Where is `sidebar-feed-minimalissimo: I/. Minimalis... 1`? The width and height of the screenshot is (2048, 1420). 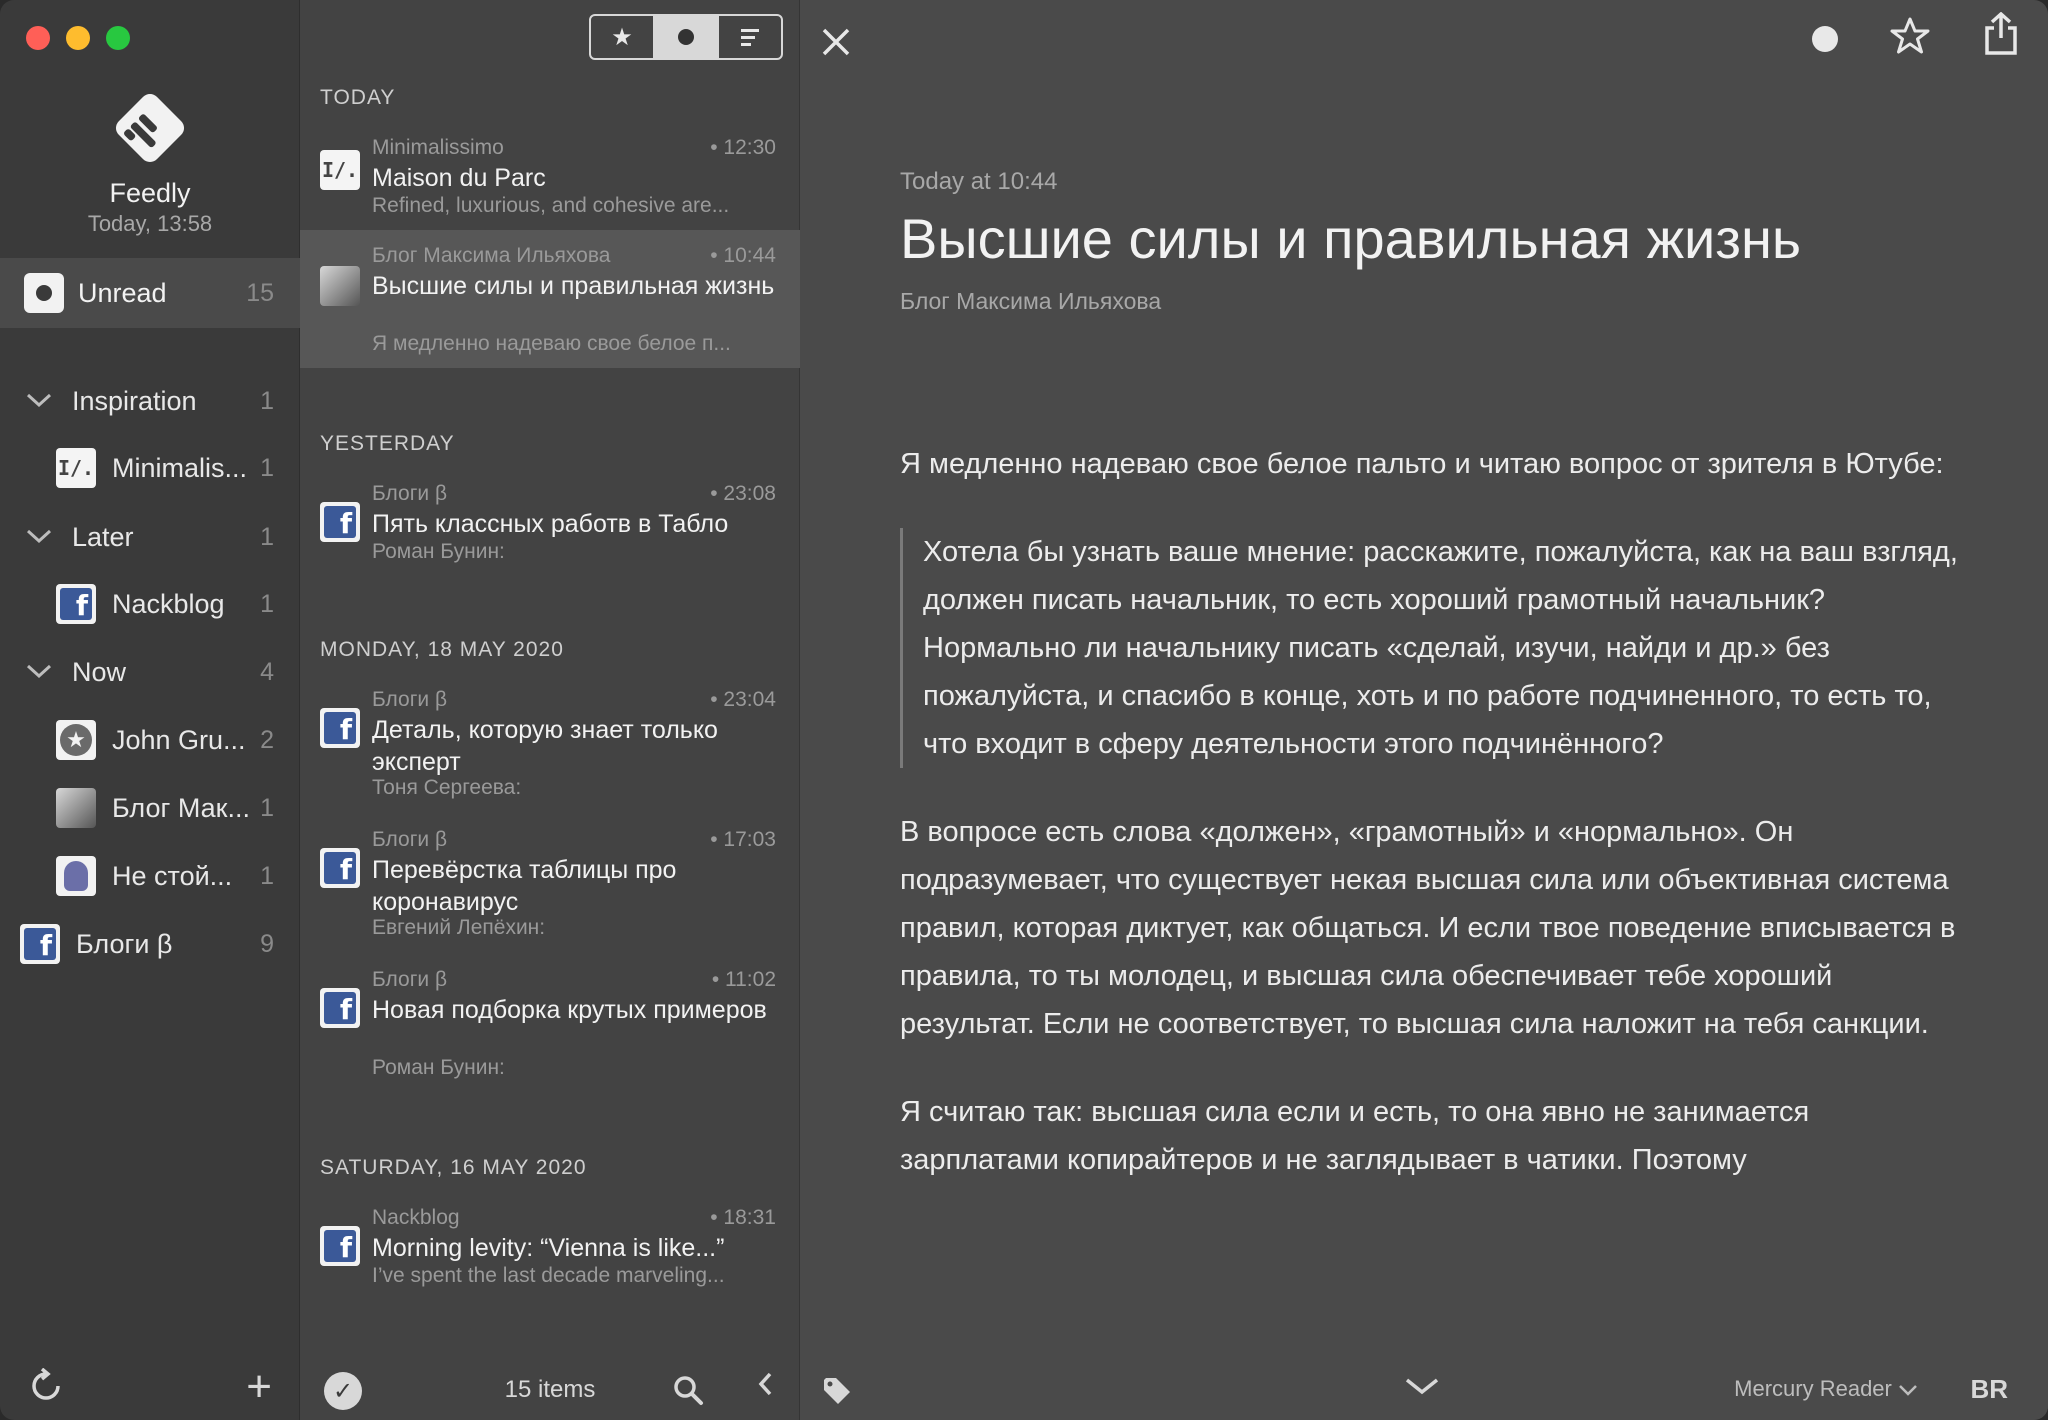 sidebar-feed-minimalissimo: I/. Minimalis... 1 is located at coordinates (150, 468).